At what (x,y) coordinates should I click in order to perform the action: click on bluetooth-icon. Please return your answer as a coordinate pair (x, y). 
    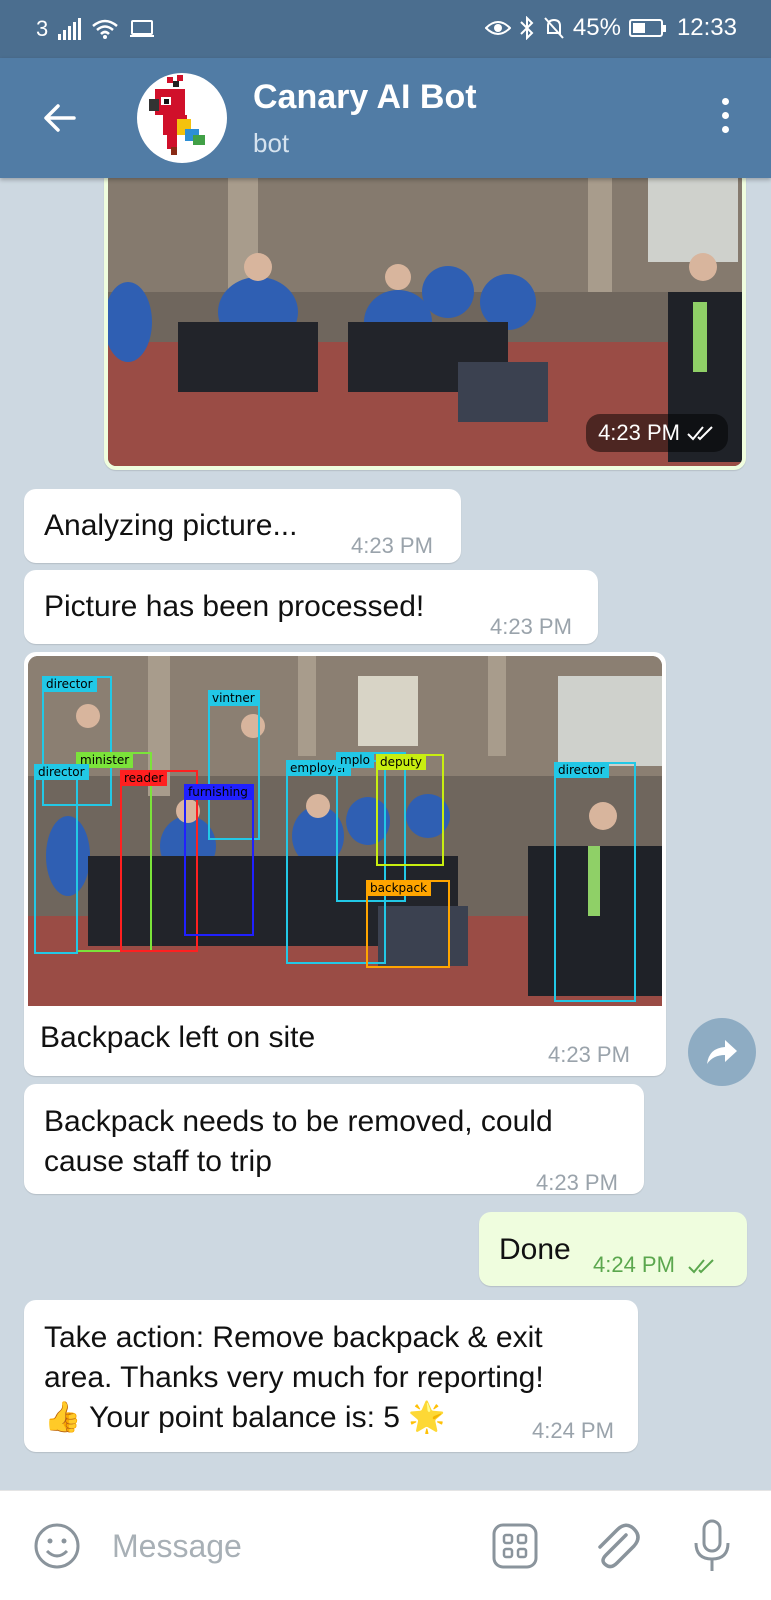
    Looking at the image, I should click on (527, 28).